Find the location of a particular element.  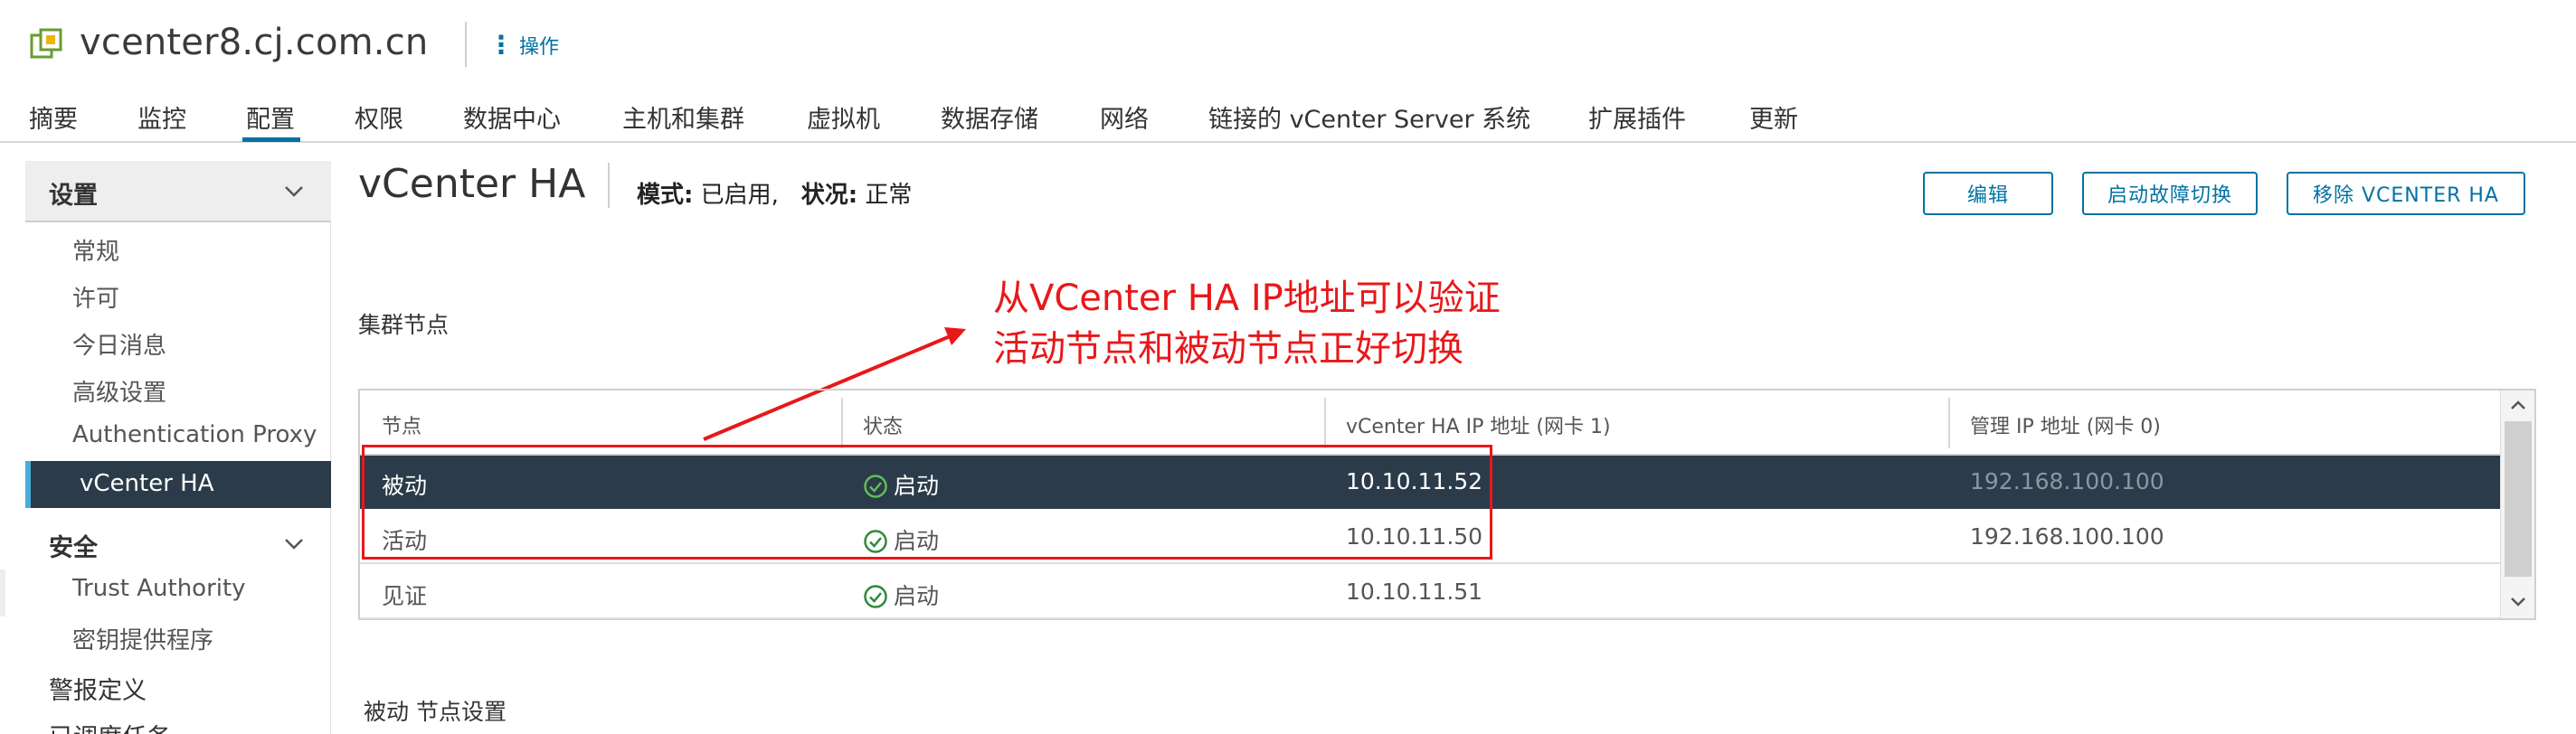

mode-value: 已启用, is located at coordinates (739, 195).